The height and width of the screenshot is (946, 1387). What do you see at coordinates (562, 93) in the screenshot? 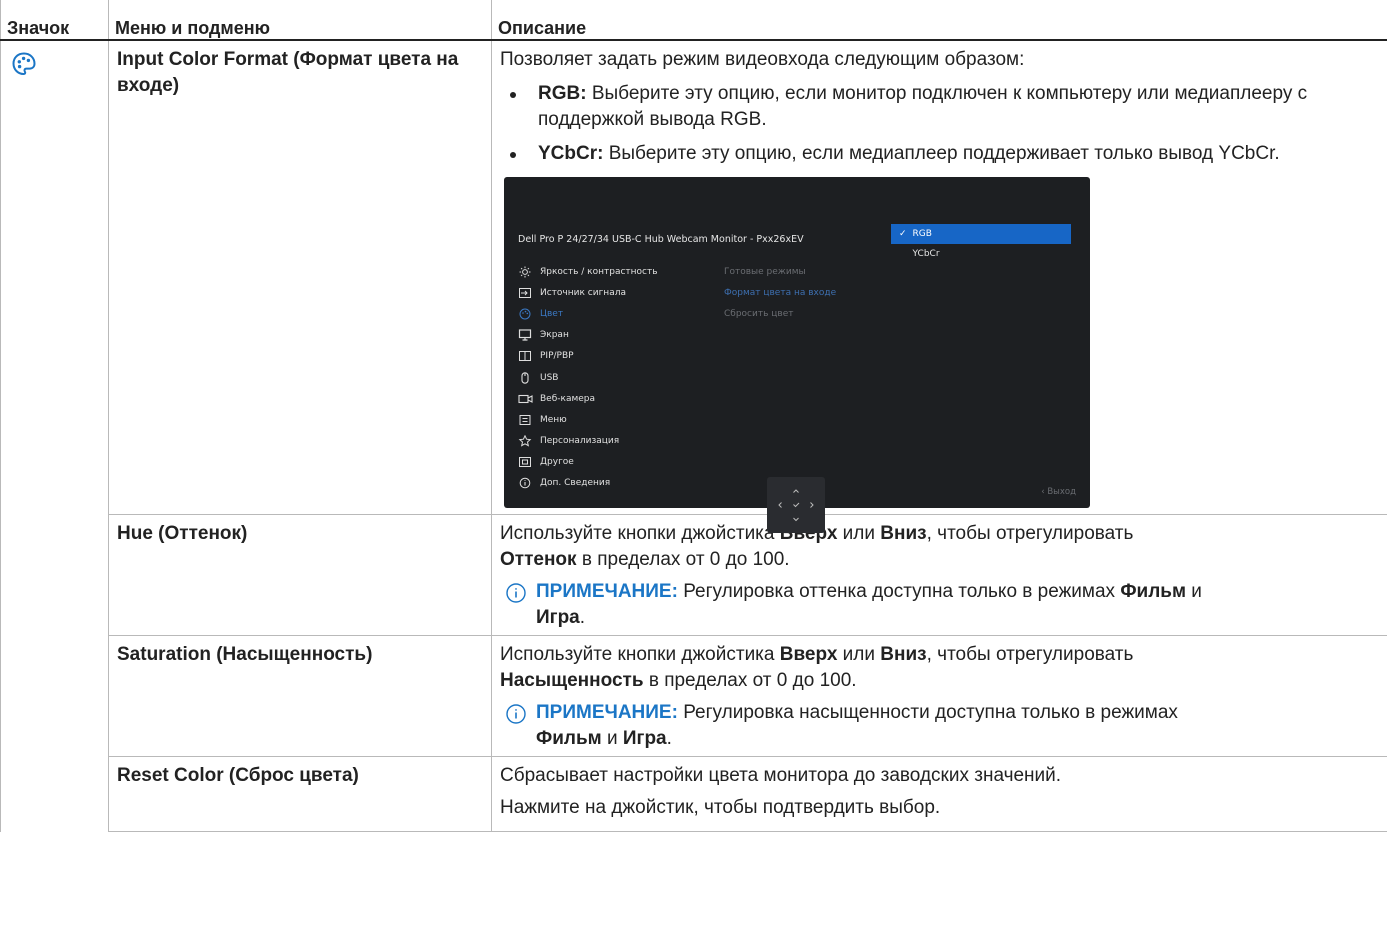
I see `option-label: RGB:` at bounding box center [562, 93].